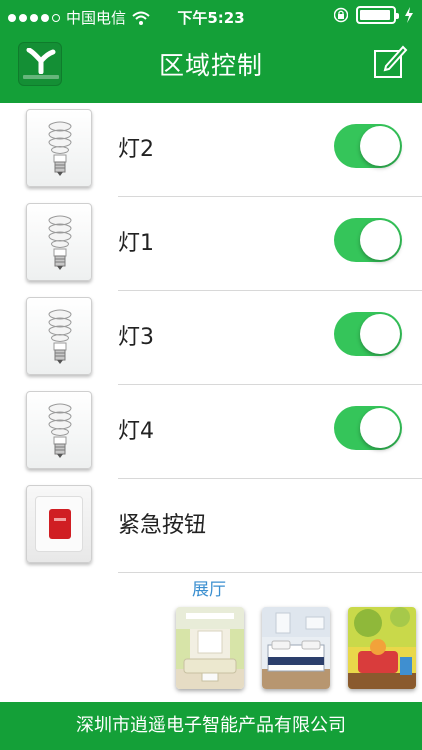  Describe the element at coordinates (409, 15) in the screenshot. I see `charging-icon` at that location.